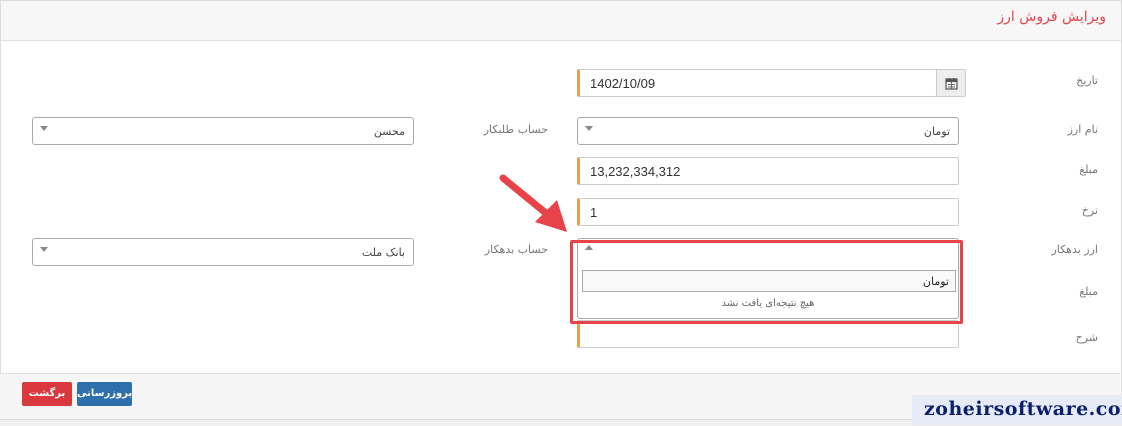 This screenshot has height=426, width=1122. Describe the element at coordinates (1089, 210) in the screenshot. I see `rate-label: نرخ` at that location.